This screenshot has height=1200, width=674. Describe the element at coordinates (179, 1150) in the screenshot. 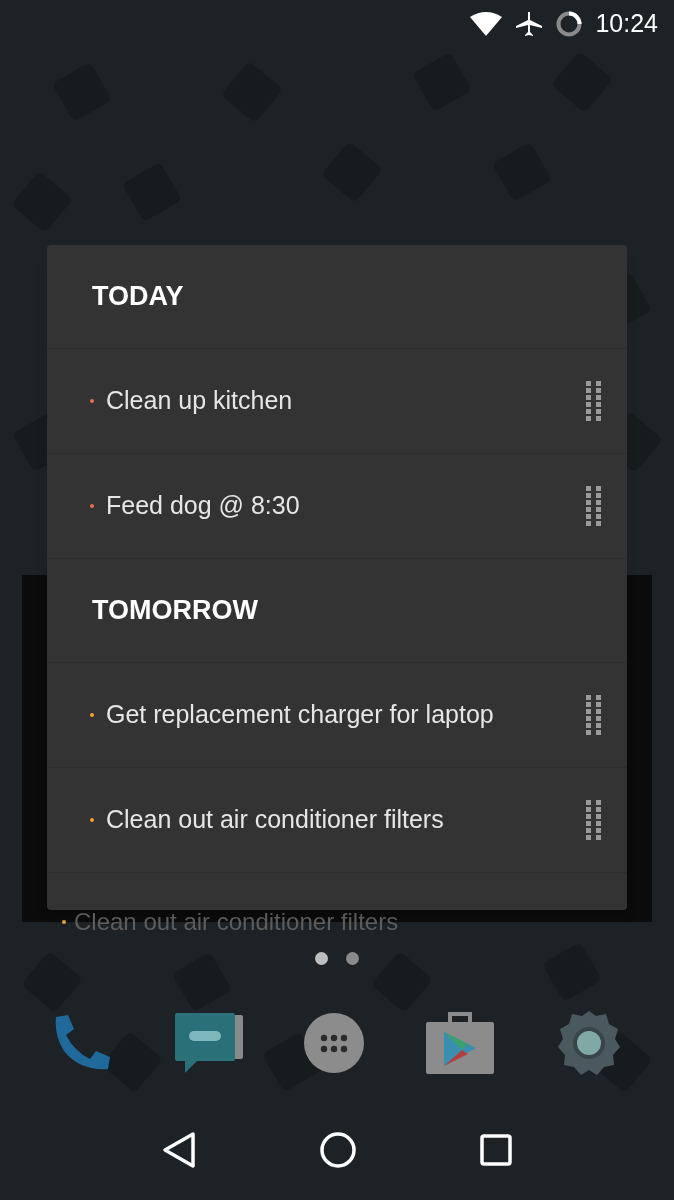

I see `back-icon` at that location.